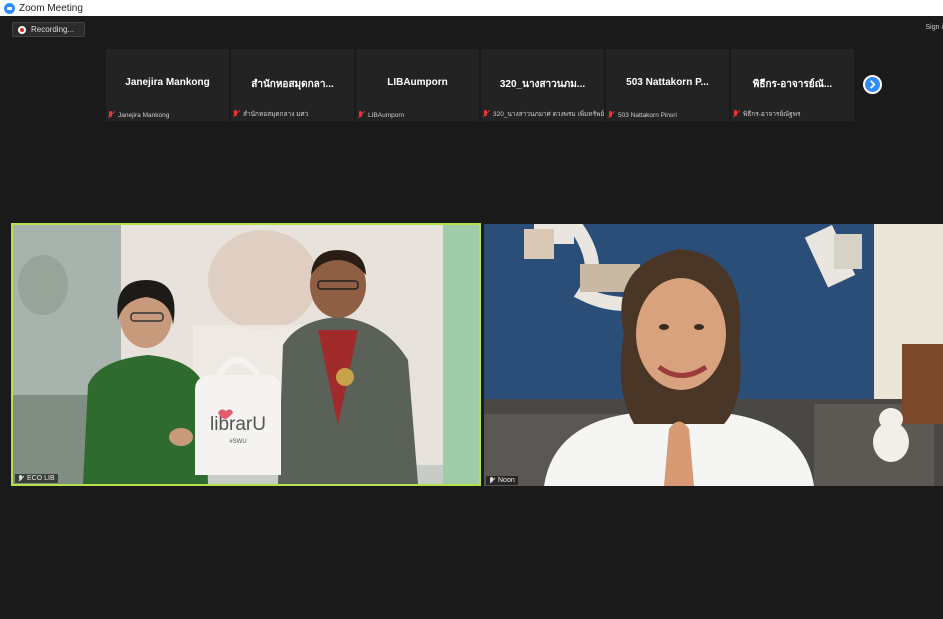  What do you see at coordinates (9, 8) in the screenshot?
I see `zoom-logo-icon` at bounding box center [9, 8].